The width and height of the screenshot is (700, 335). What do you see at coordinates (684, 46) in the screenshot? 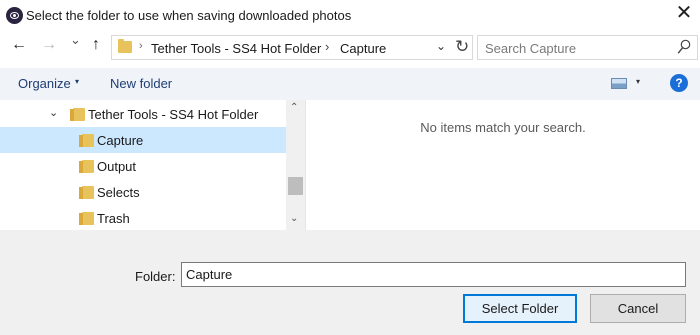
I see `search-icon` at bounding box center [684, 46].